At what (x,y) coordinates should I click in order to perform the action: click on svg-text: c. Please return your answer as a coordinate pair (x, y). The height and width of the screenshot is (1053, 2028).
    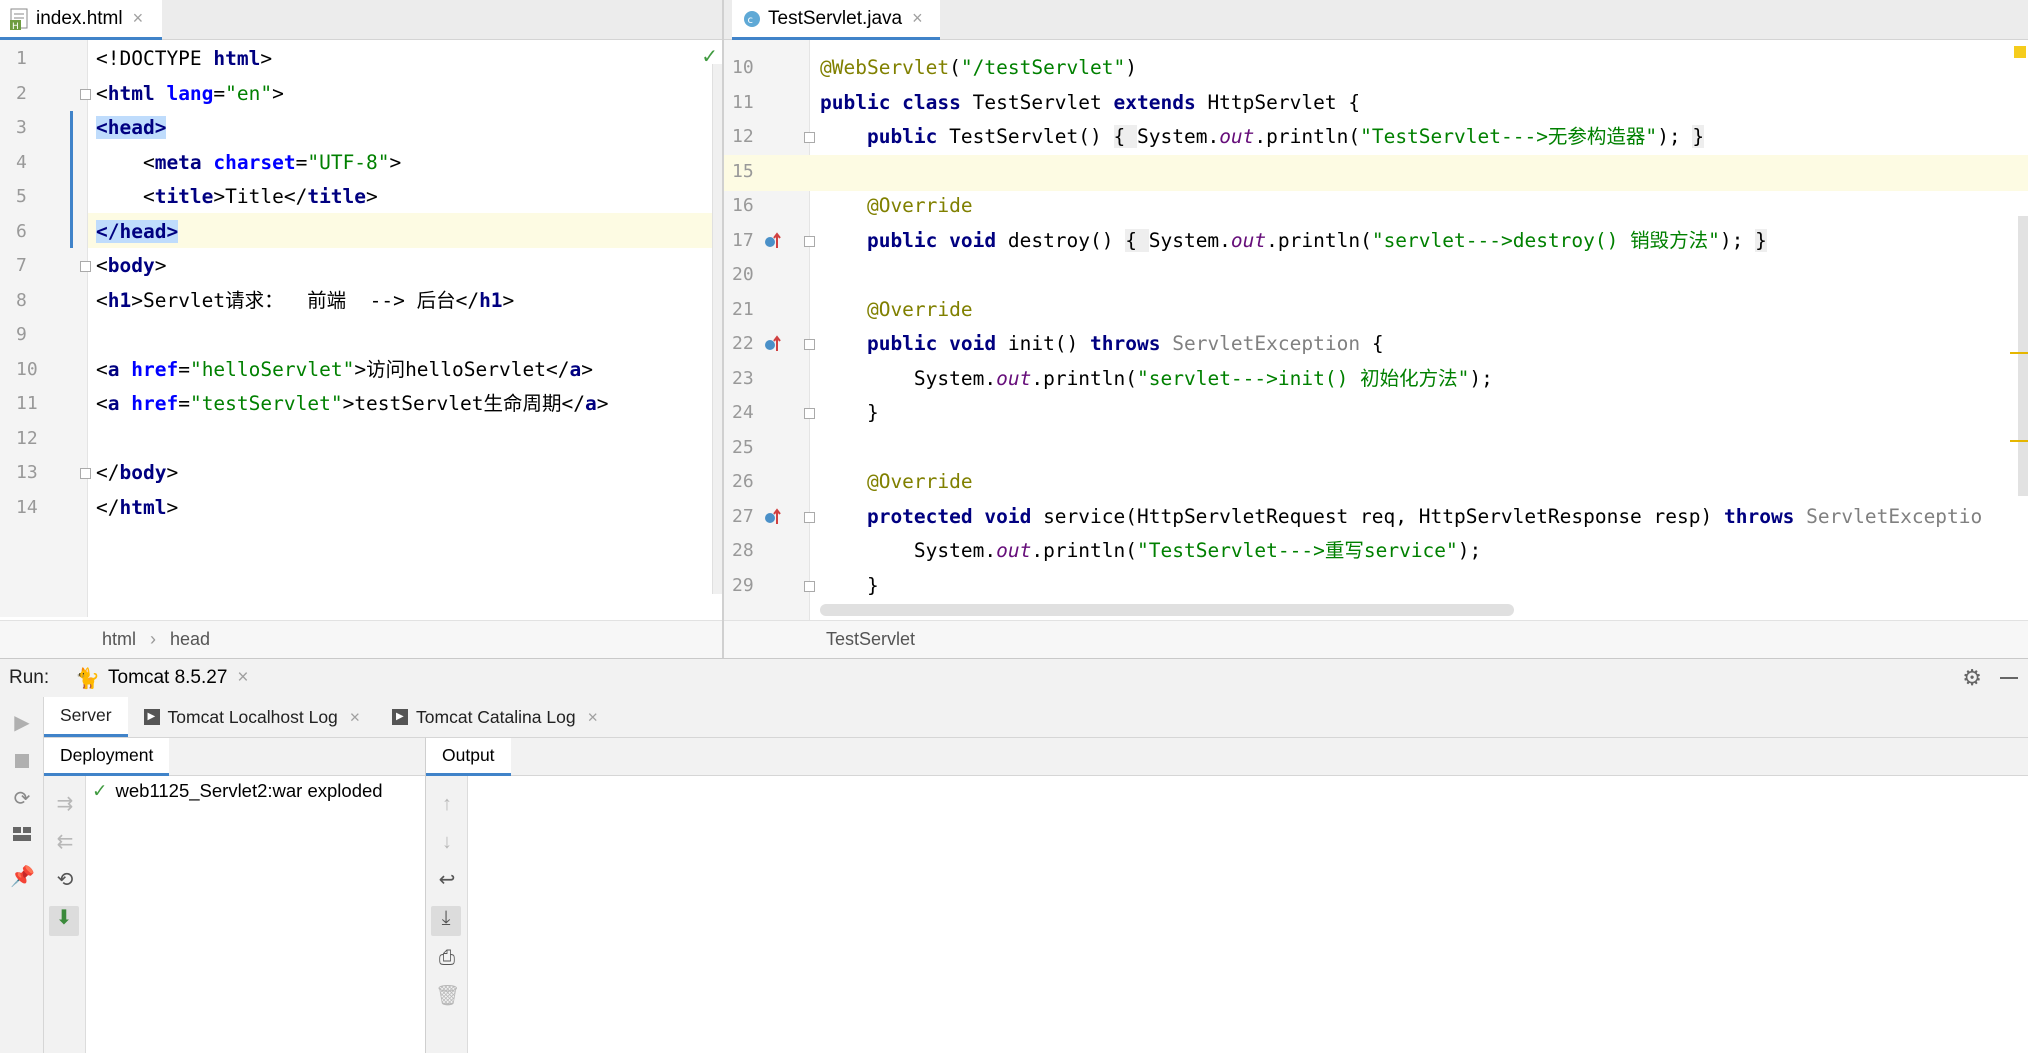
    Looking at the image, I should click on (751, 20).